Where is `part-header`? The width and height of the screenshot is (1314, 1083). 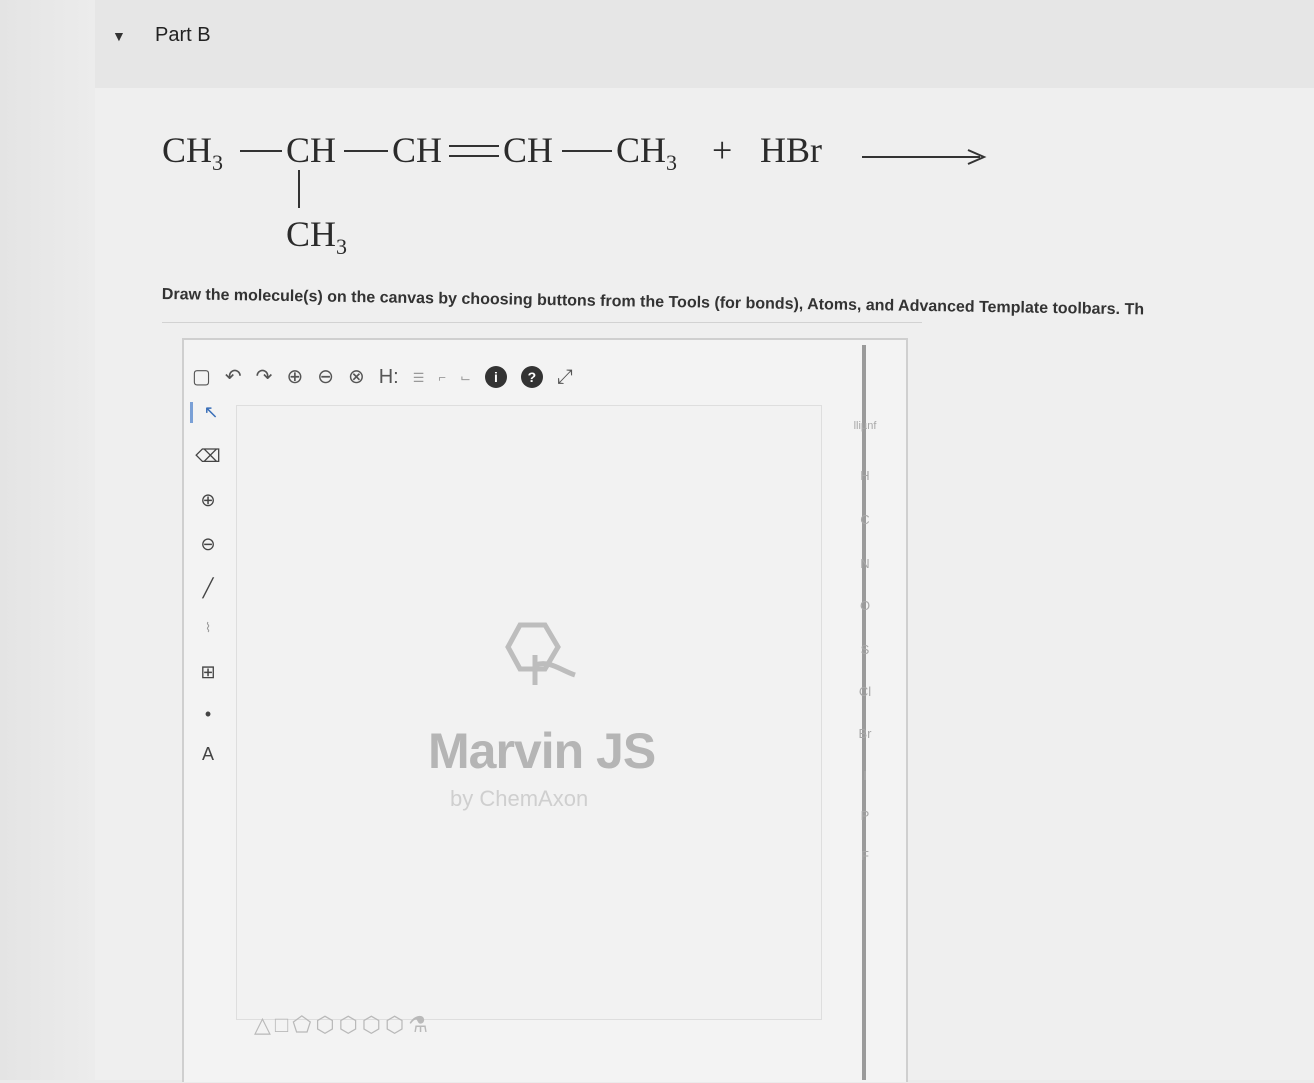 part-header is located at coordinates (704, 44).